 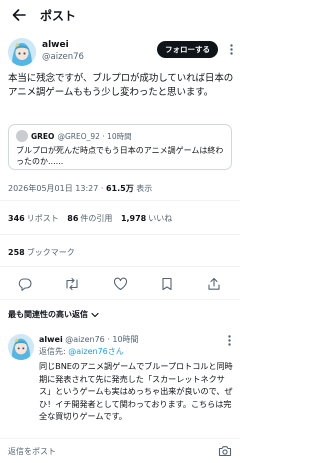 I want to click on bookmark-icon, so click(x=167, y=284).